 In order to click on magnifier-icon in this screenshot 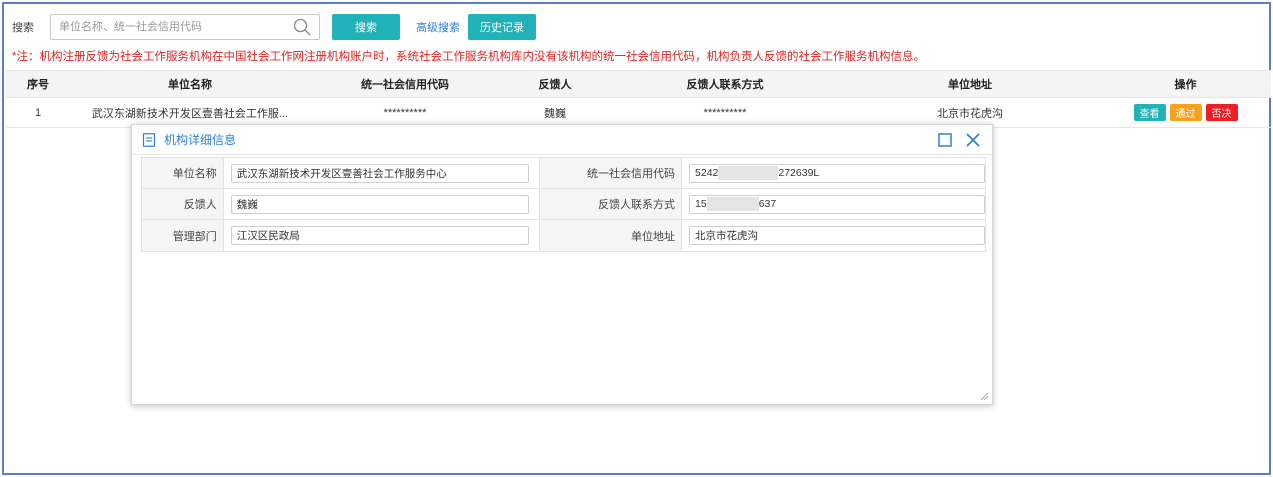, I will do `click(302, 27)`.